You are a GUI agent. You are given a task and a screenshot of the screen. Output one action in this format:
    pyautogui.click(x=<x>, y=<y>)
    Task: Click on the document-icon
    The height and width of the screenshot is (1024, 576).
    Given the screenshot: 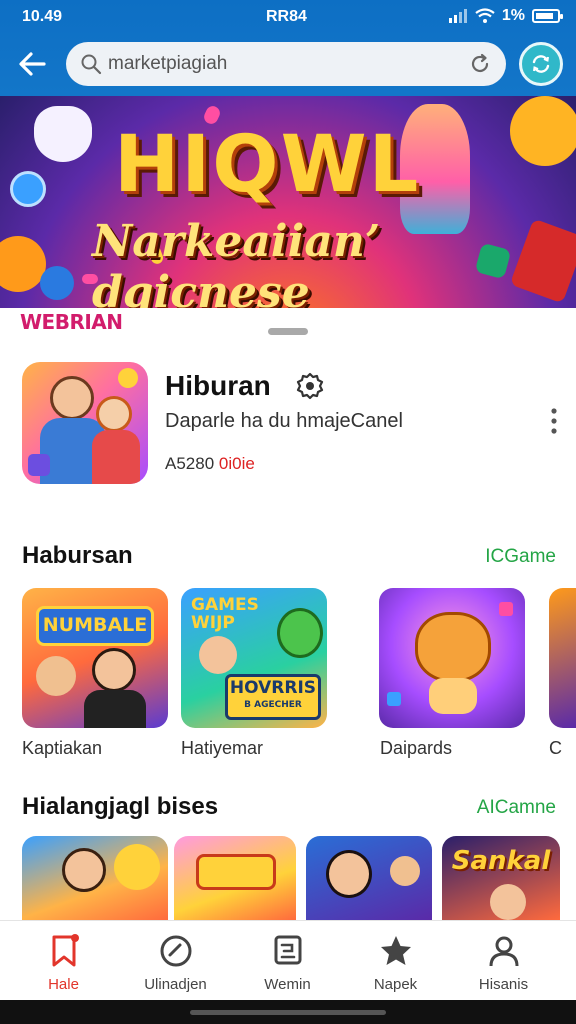 What is the action you would take?
    pyautogui.click(x=288, y=950)
    